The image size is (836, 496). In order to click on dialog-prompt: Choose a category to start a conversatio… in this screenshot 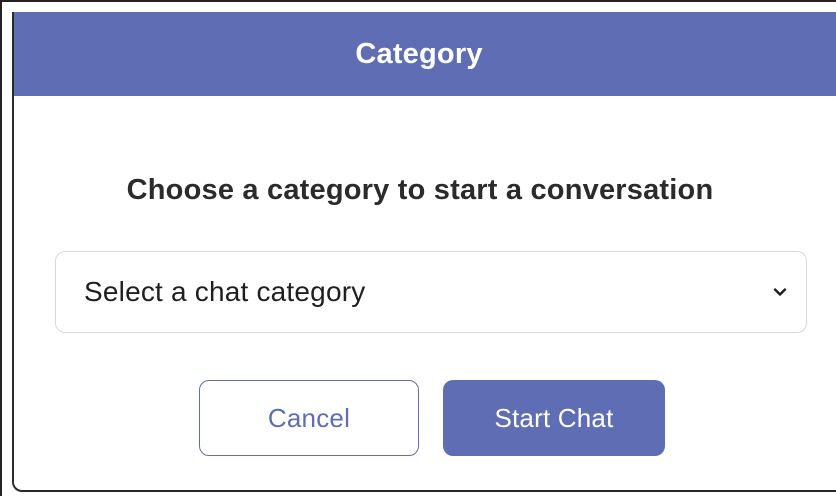, I will do `click(420, 190)`.